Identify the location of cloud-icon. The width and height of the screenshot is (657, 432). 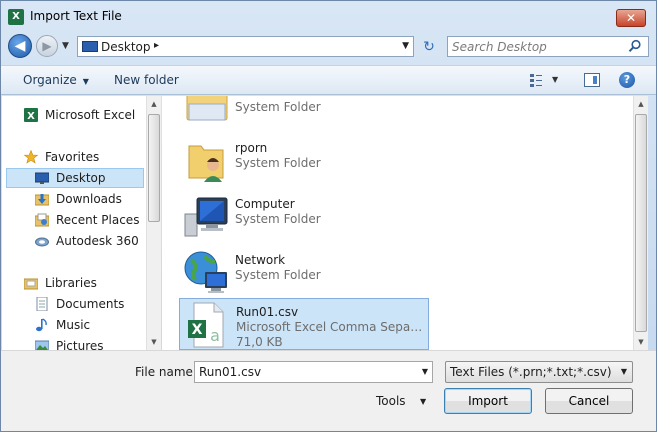
(42, 242).